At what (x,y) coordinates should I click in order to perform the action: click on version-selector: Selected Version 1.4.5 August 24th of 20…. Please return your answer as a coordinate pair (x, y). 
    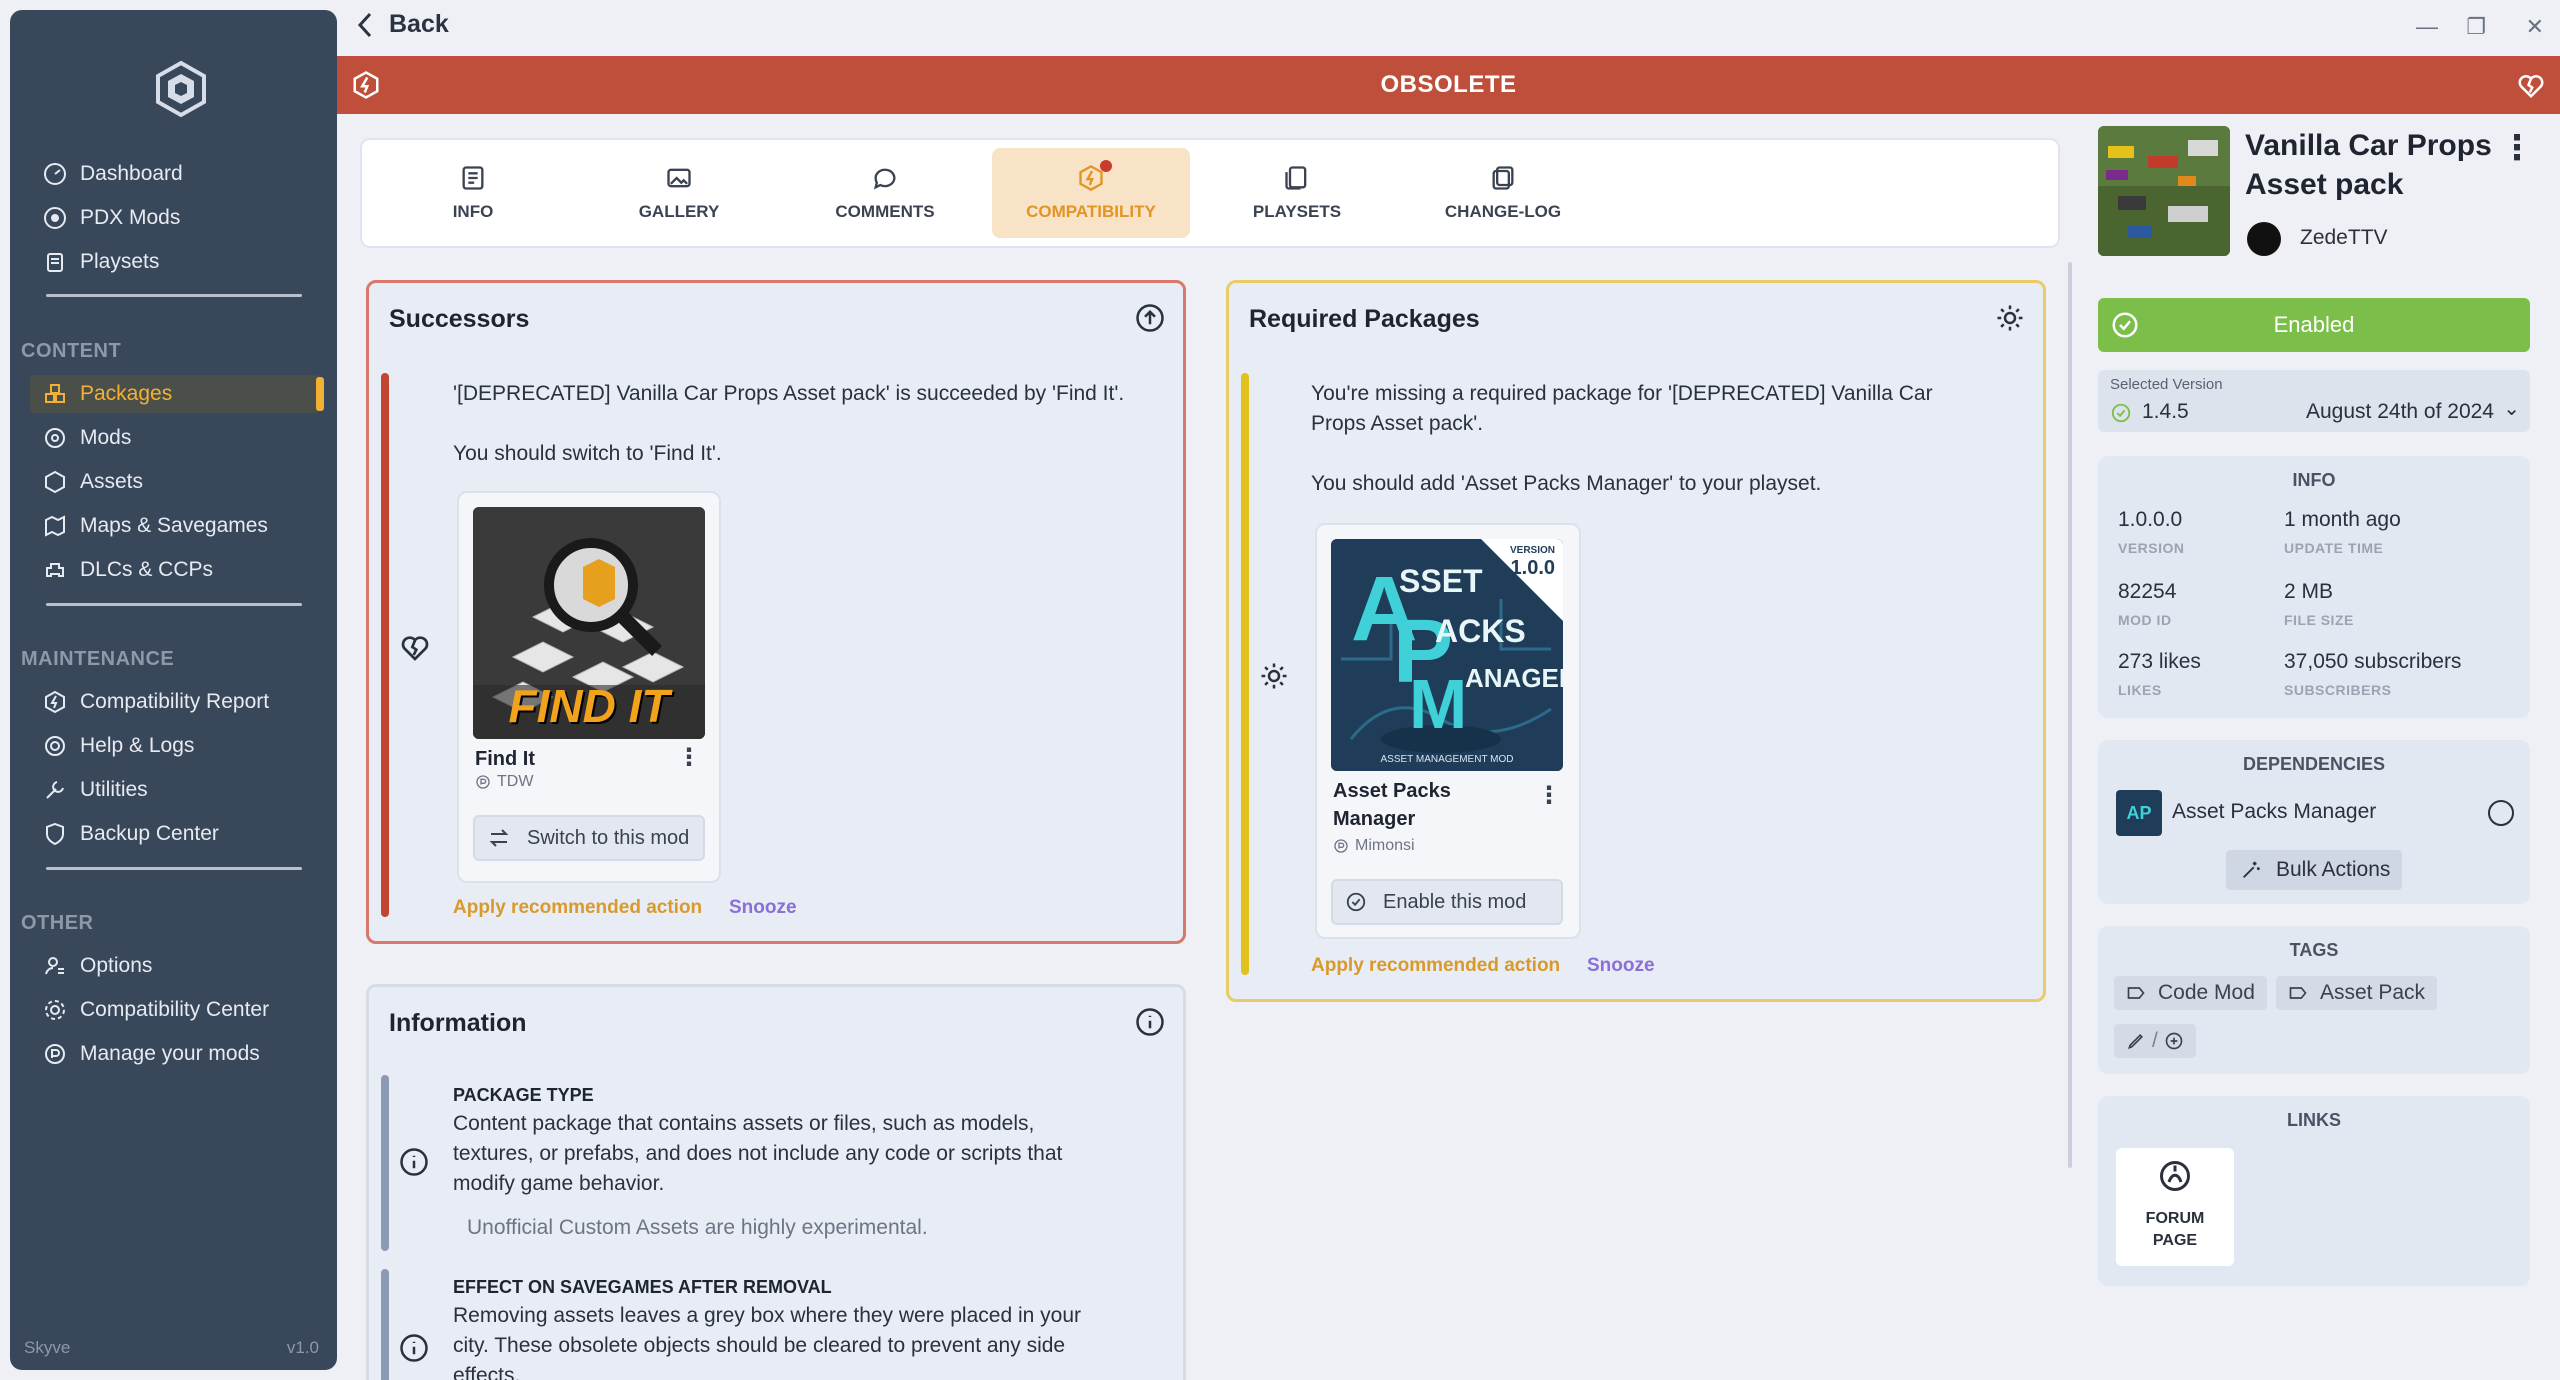
    Looking at the image, I should click on (2314, 401).